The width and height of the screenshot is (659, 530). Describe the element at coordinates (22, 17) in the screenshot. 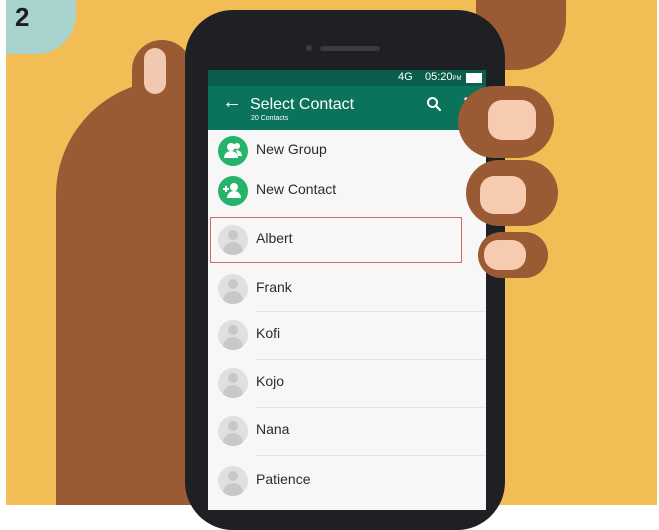

I see `step-number: 2` at that location.